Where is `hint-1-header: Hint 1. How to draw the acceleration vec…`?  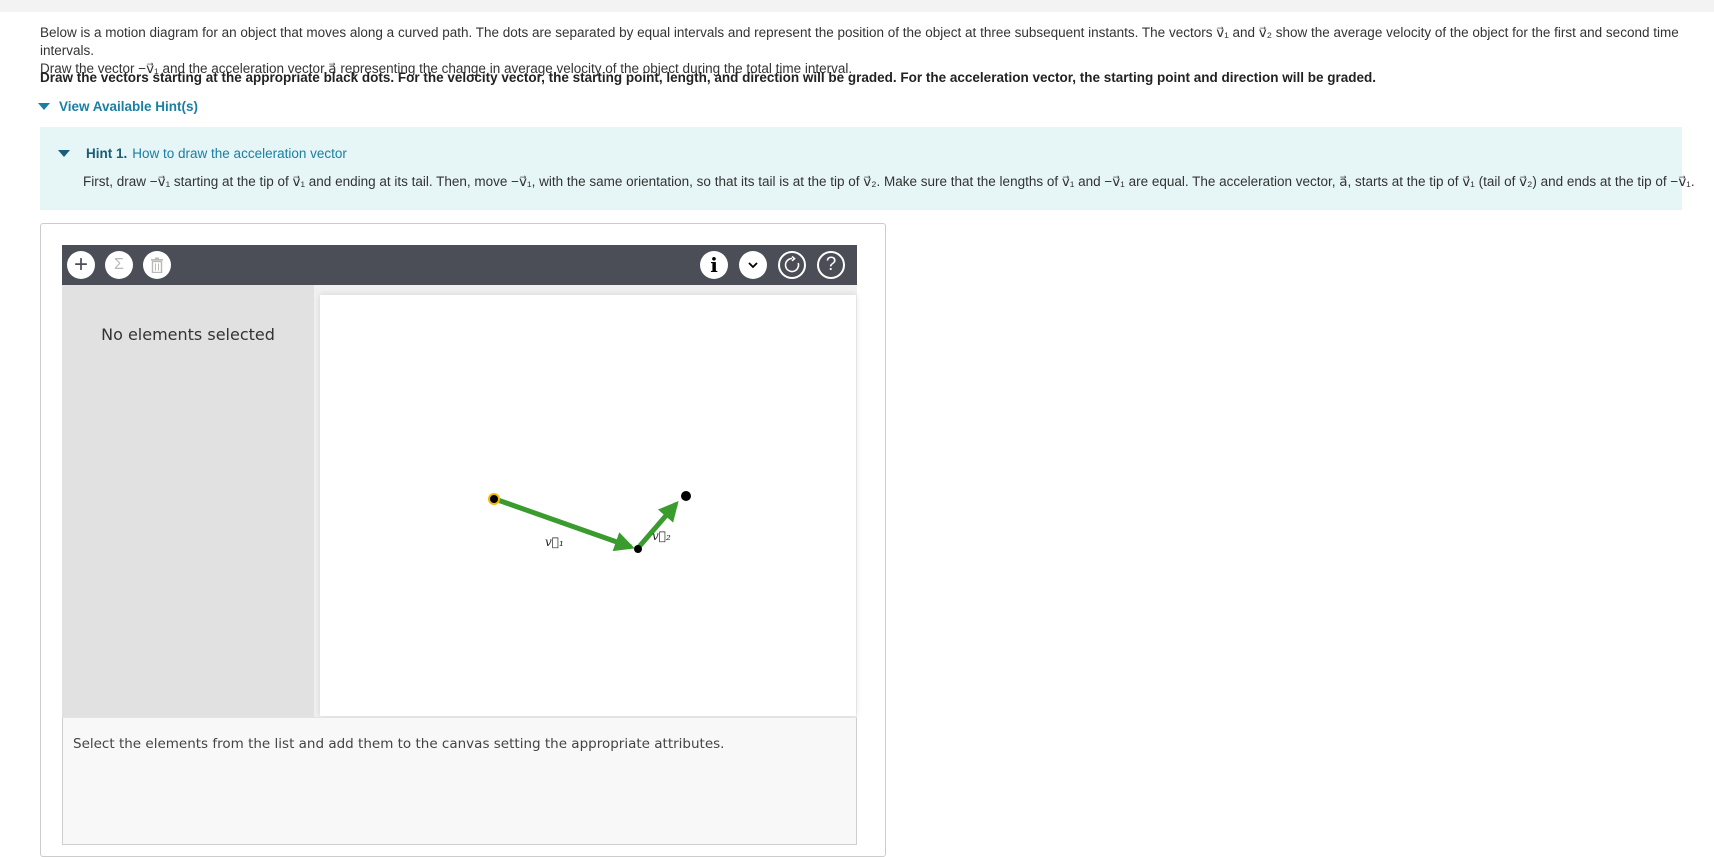 hint-1-header: Hint 1. How to draw the acceleration vec… is located at coordinates (202, 153).